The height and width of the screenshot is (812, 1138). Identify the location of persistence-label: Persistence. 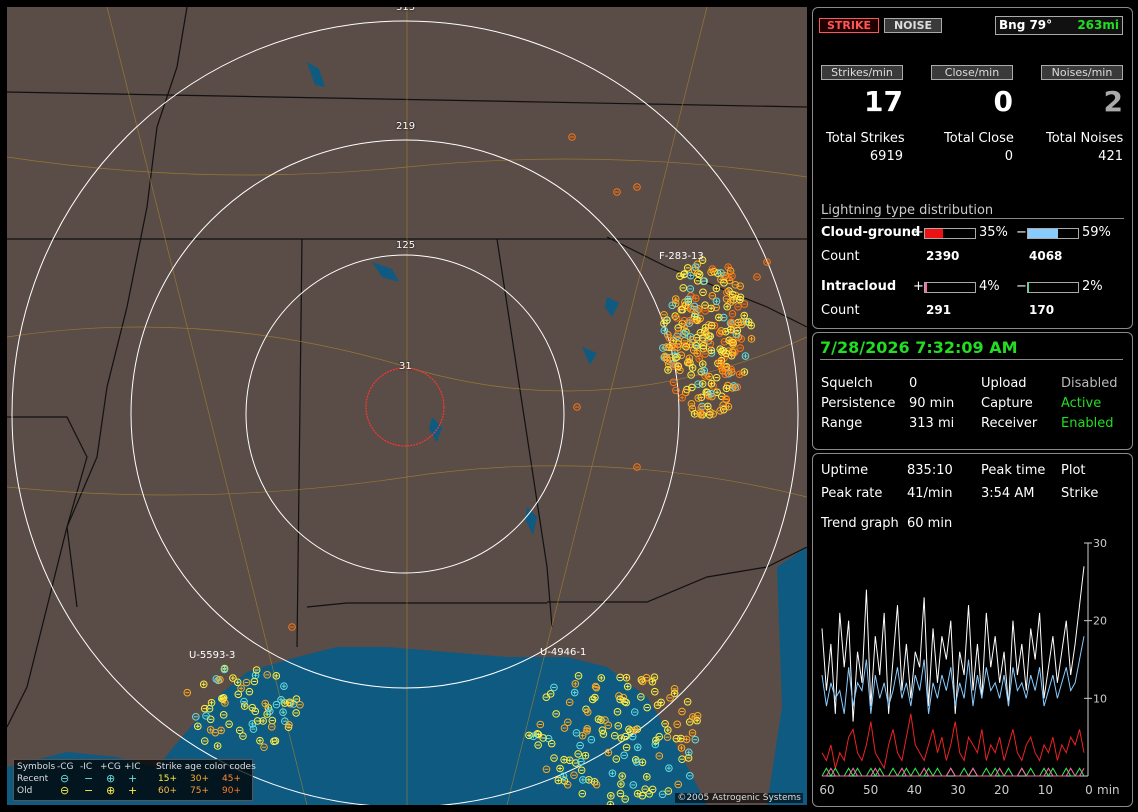
(858, 403).